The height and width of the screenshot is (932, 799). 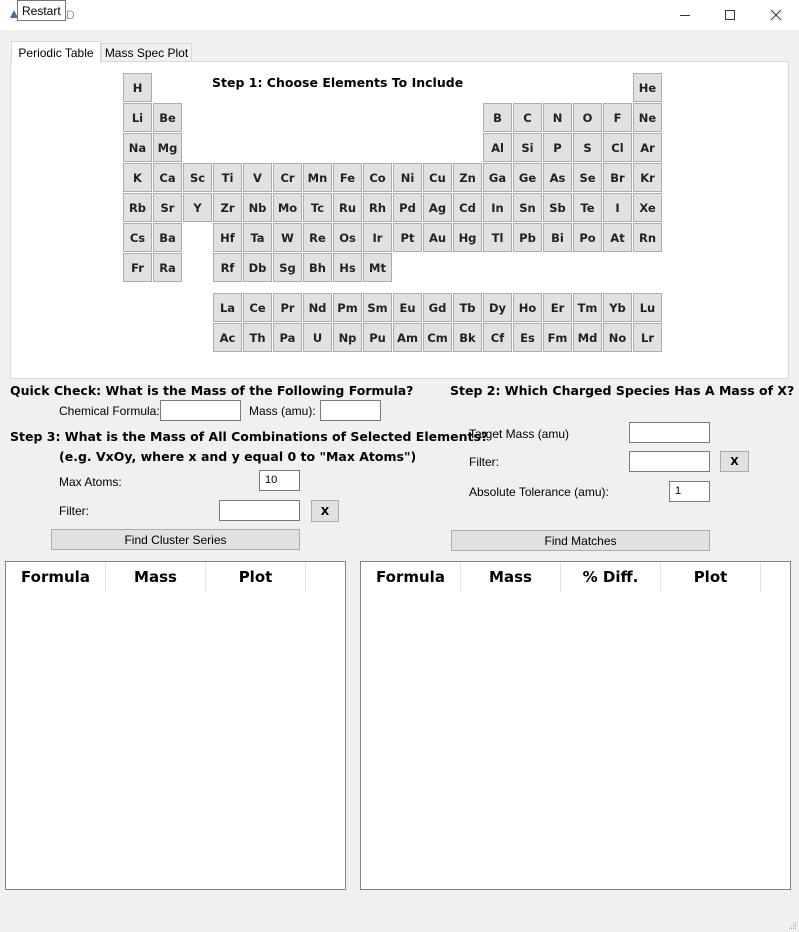 What do you see at coordinates (557, 337) in the screenshot?
I see `element-button-fm: Fm` at bounding box center [557, 337].